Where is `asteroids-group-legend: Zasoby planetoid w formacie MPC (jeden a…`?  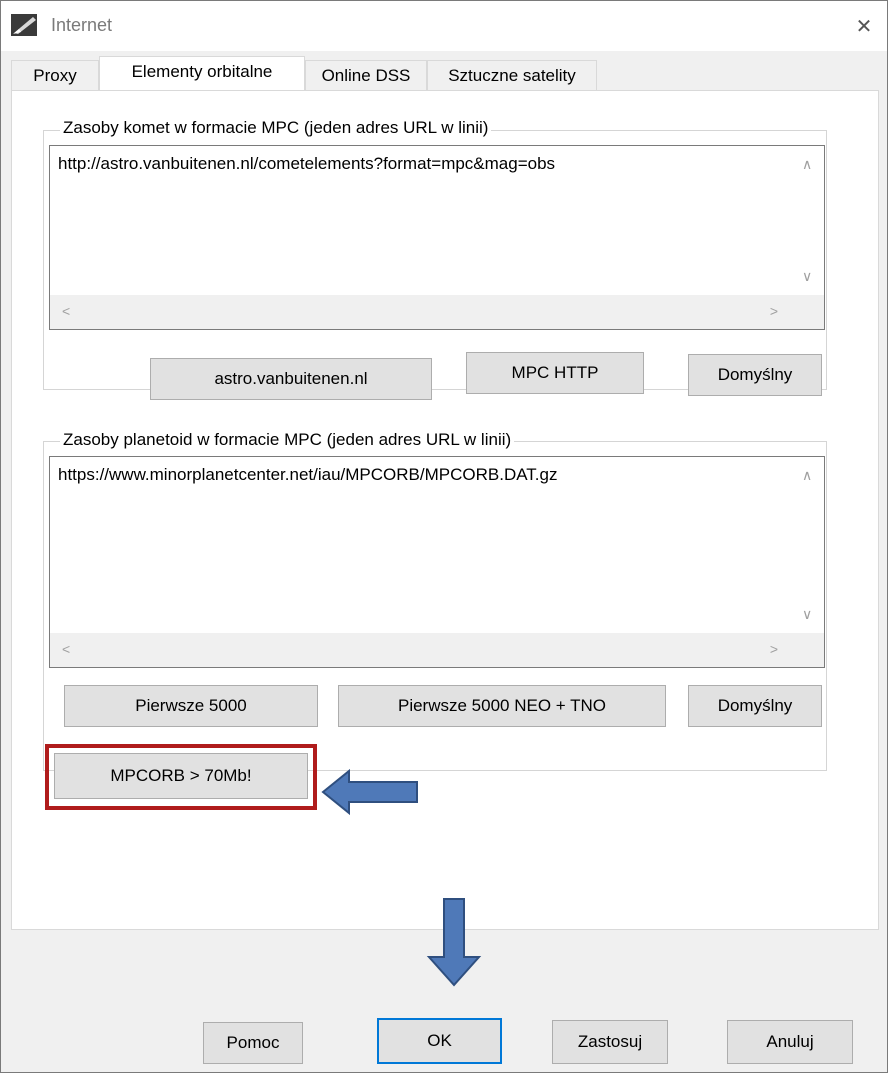
asteroids-group-legend: Zasoby planetoid w formacie MPC (jeden a… is located at coordinates (287, 440).